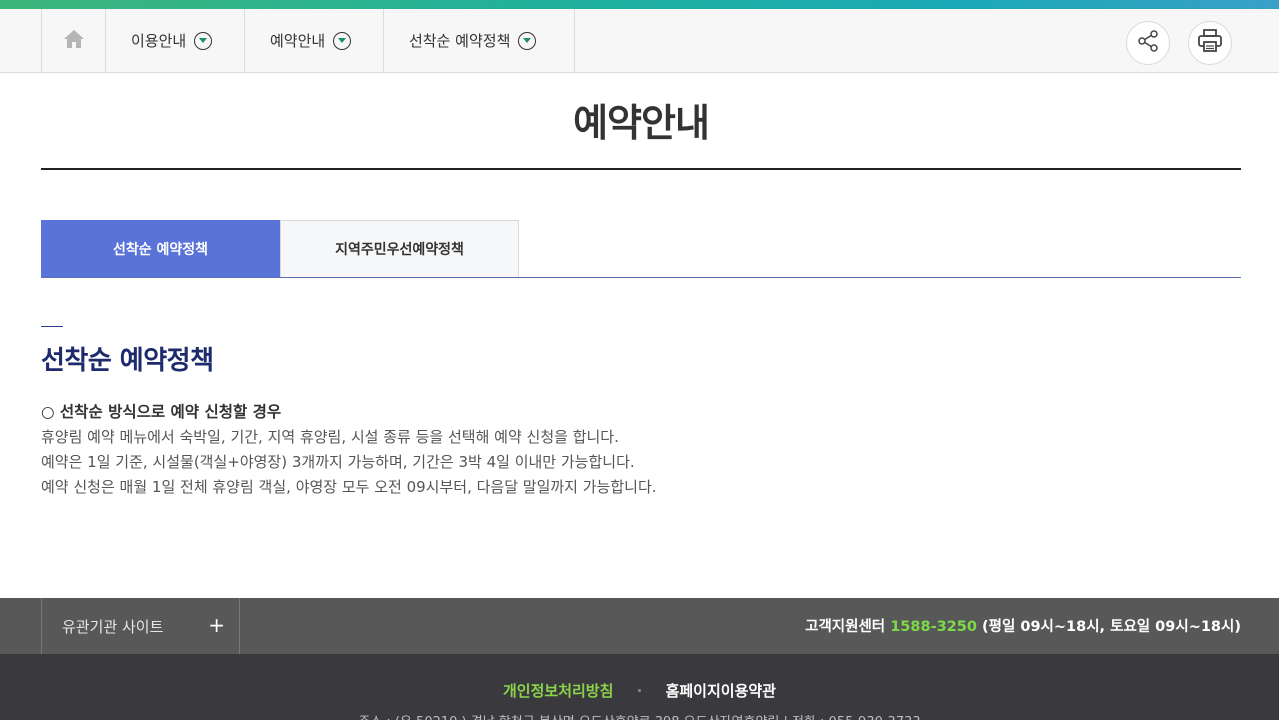  I want to click on related-sites-dropdown: 유관기관 사이트 +, so click(140, 626).